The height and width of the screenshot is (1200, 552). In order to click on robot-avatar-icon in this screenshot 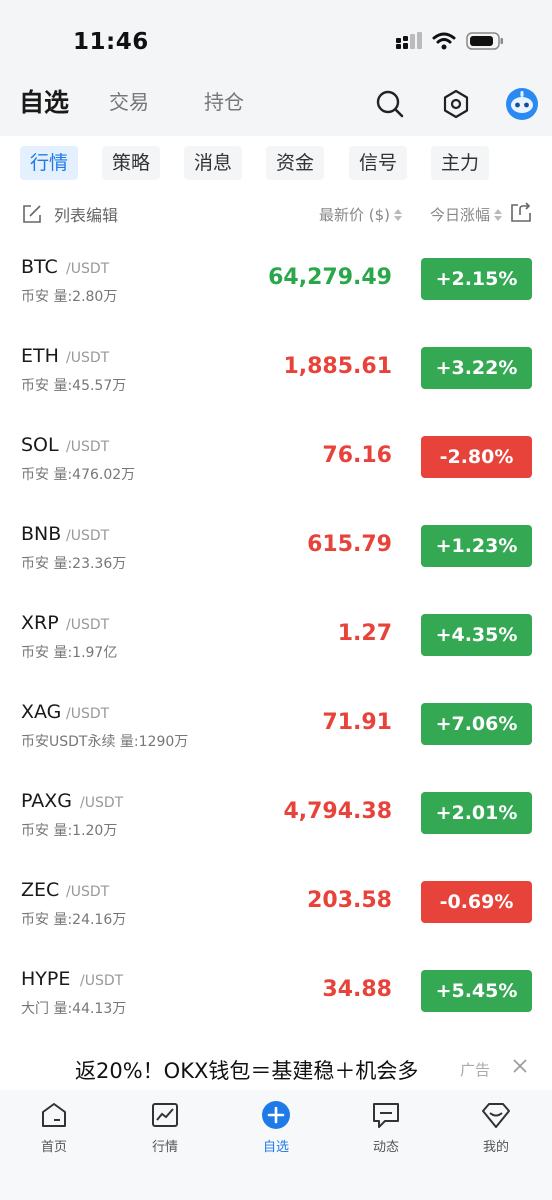, I will do `click(522, 104)`.